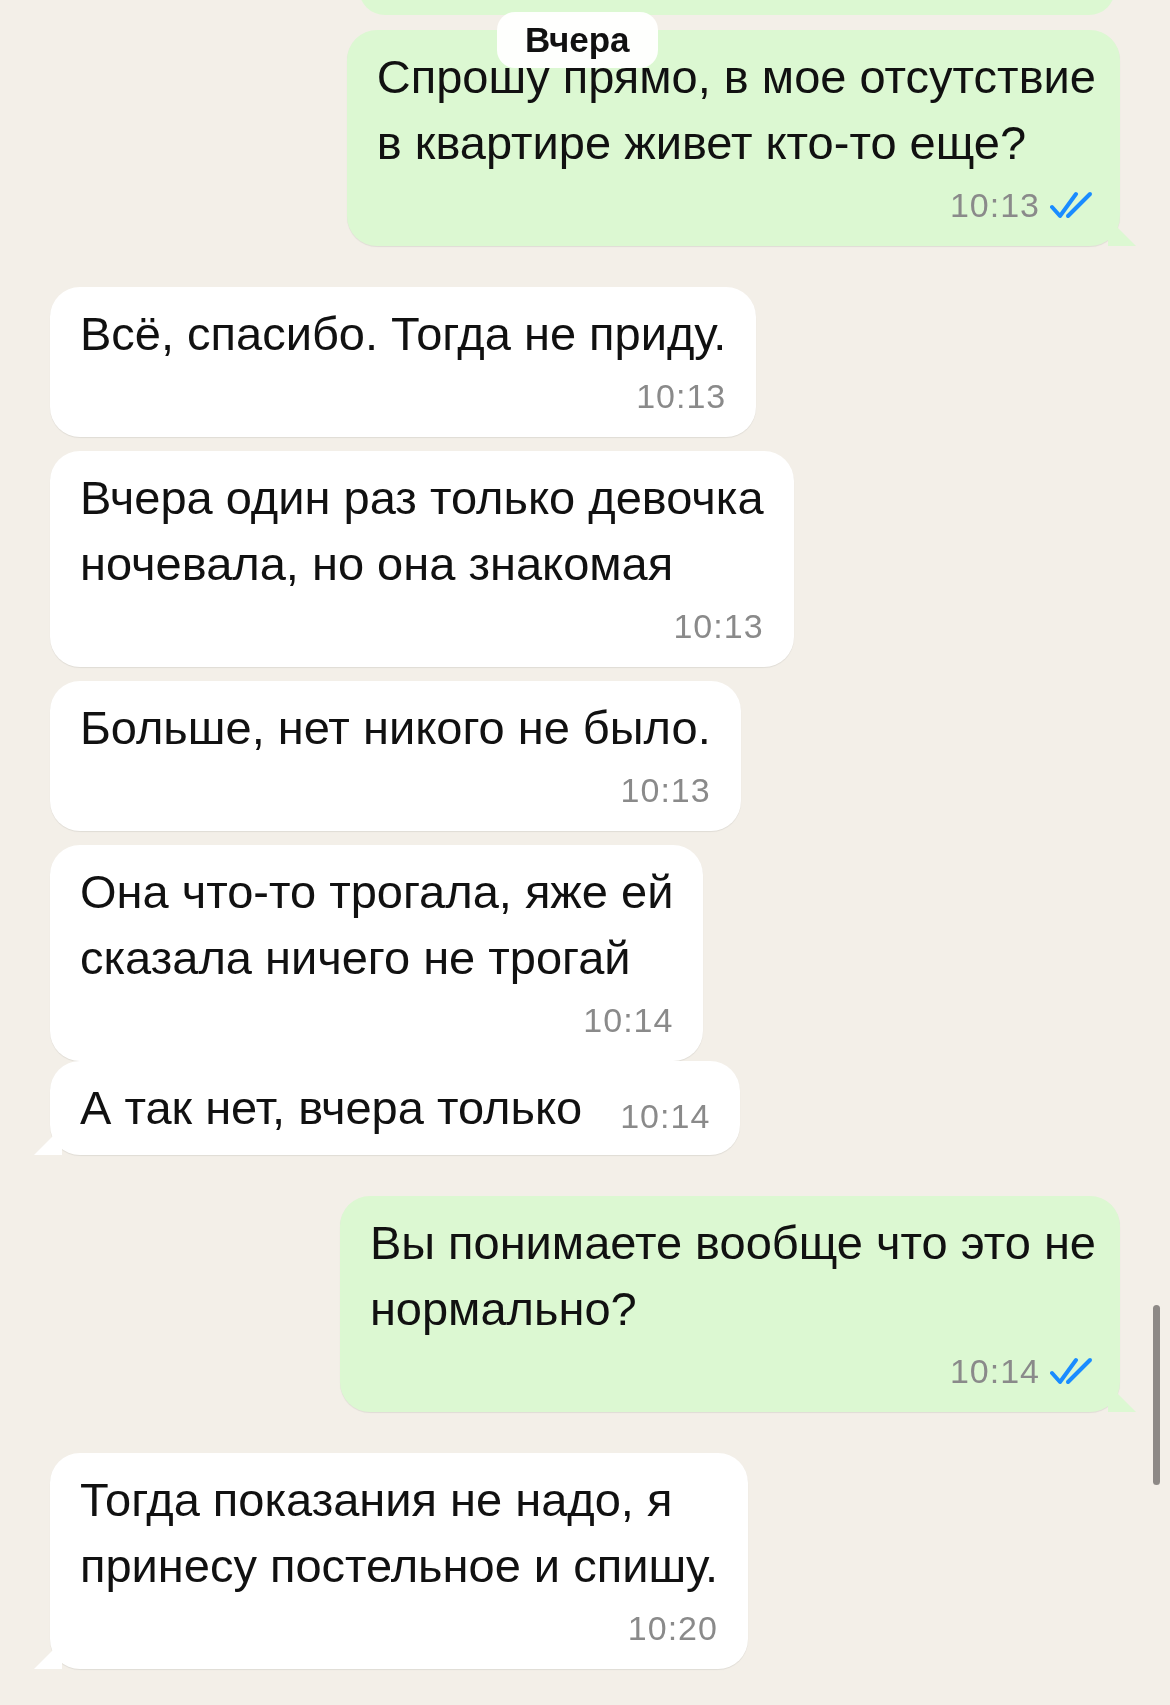  What do you see at coordinates (422, 531) in the screenshot?
I see `message-text: Вчера один раз только девочка ночевала, но она знакомая` at bounding box center [422, 531].